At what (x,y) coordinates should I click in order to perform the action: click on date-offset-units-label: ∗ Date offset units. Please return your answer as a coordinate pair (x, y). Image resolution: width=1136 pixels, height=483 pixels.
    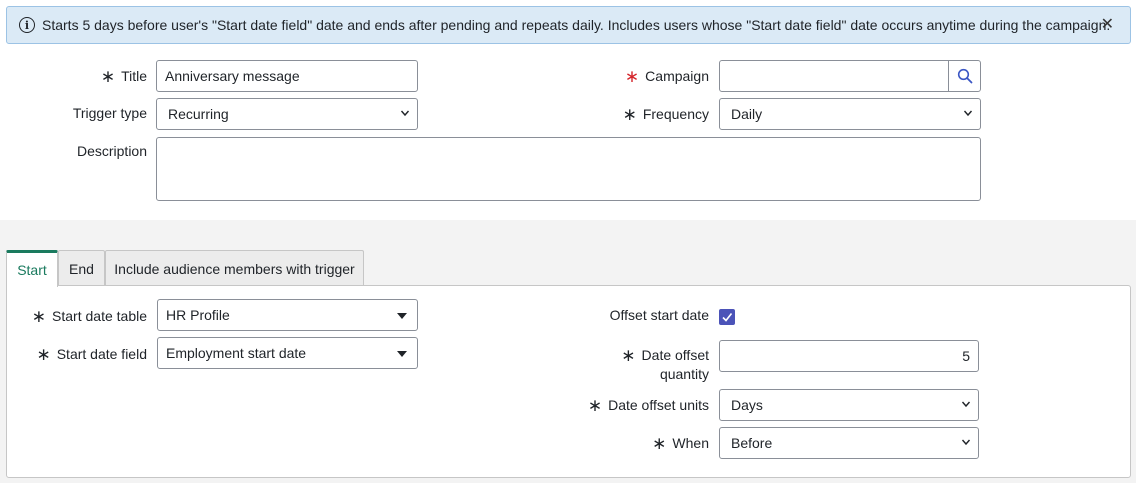
    Looking at the image, I should click on (648, 406).